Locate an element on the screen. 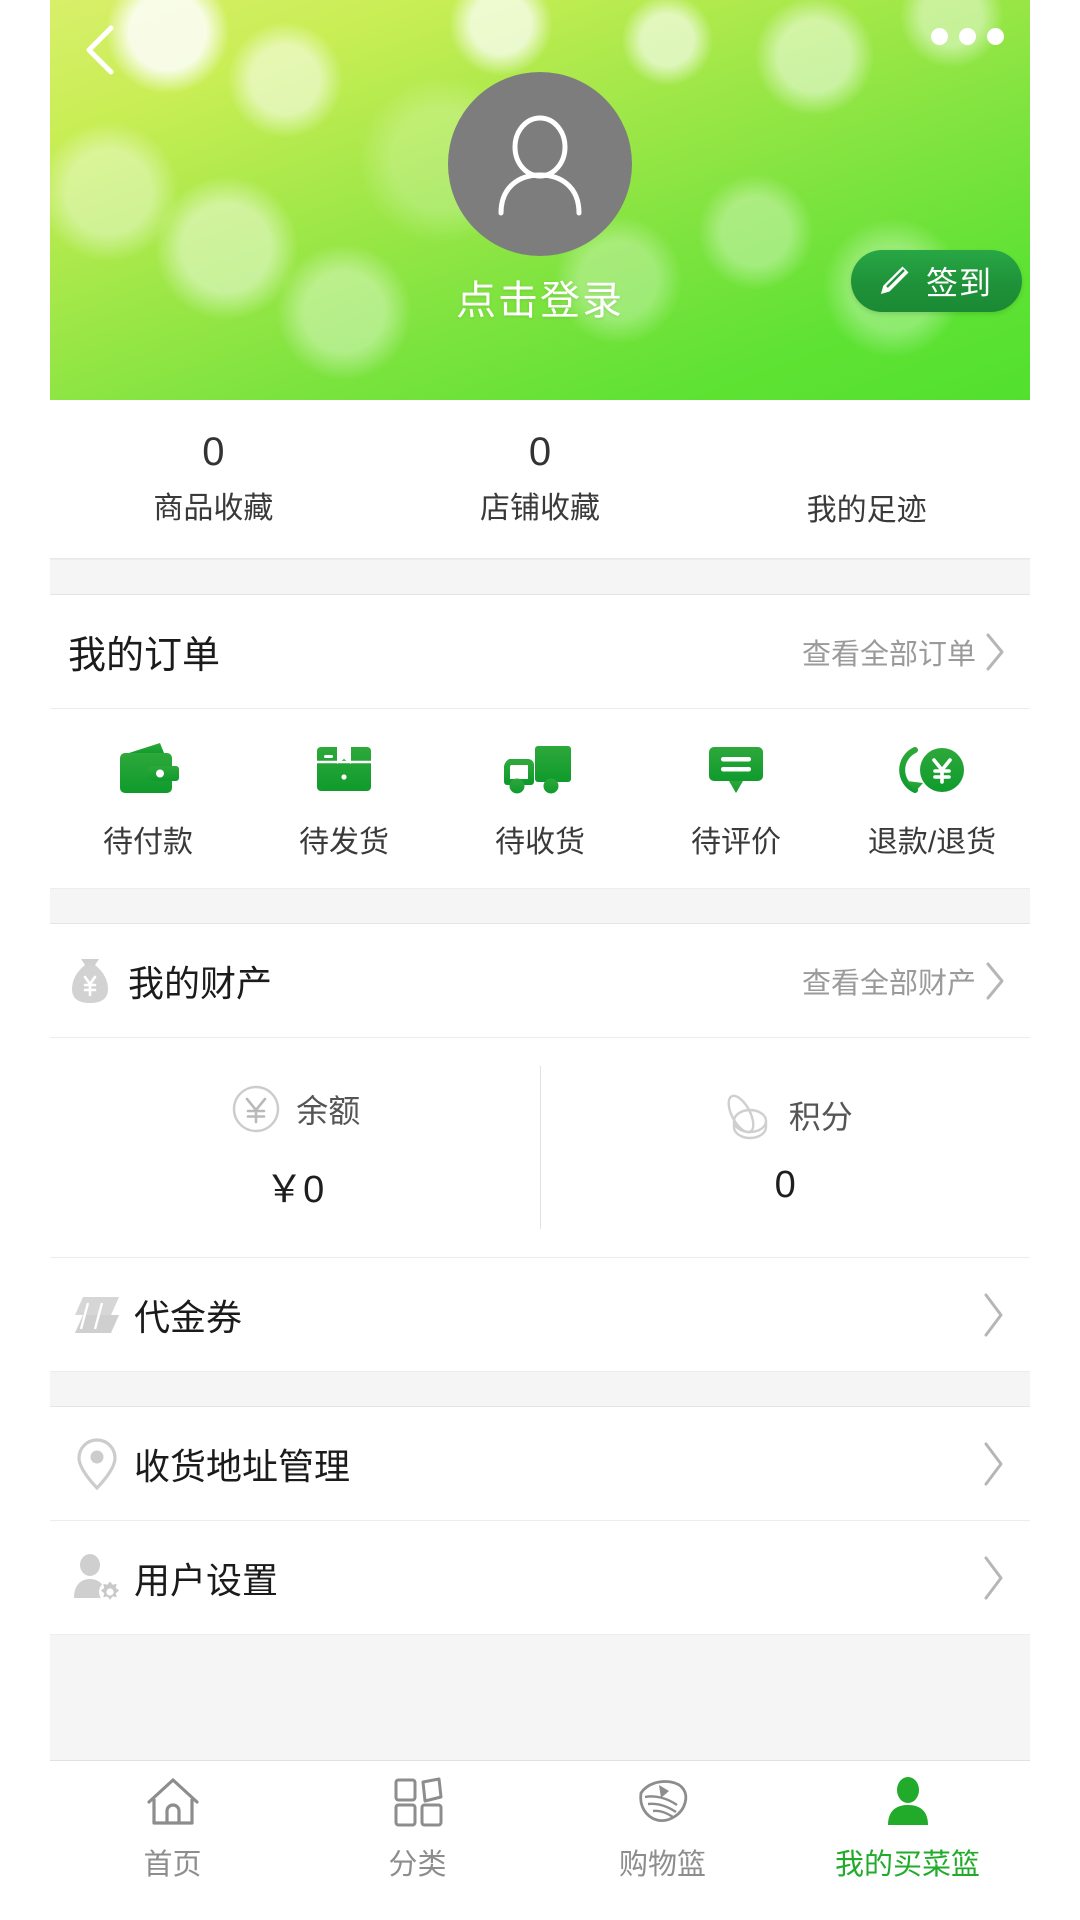  bottom-tab-bar: 首页 分类 购物篮 我的买菜篮 is located at coordinates (540, 1840).